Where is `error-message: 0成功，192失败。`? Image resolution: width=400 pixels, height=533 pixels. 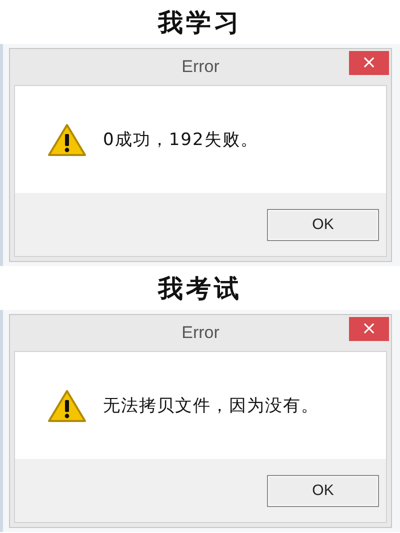
error-message: 0成功，192失败。 is located at coordinates (180, 140).